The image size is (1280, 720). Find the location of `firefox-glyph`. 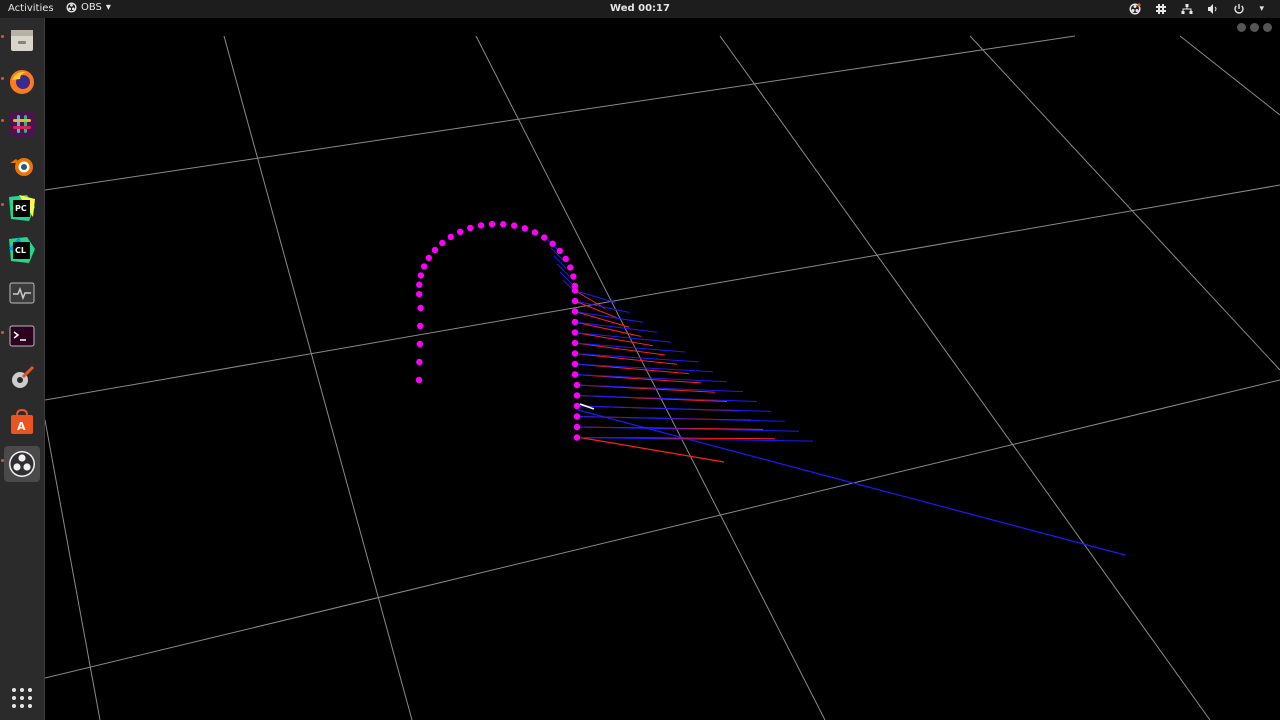

firefox-glyph is located at coordinates (22, 82).